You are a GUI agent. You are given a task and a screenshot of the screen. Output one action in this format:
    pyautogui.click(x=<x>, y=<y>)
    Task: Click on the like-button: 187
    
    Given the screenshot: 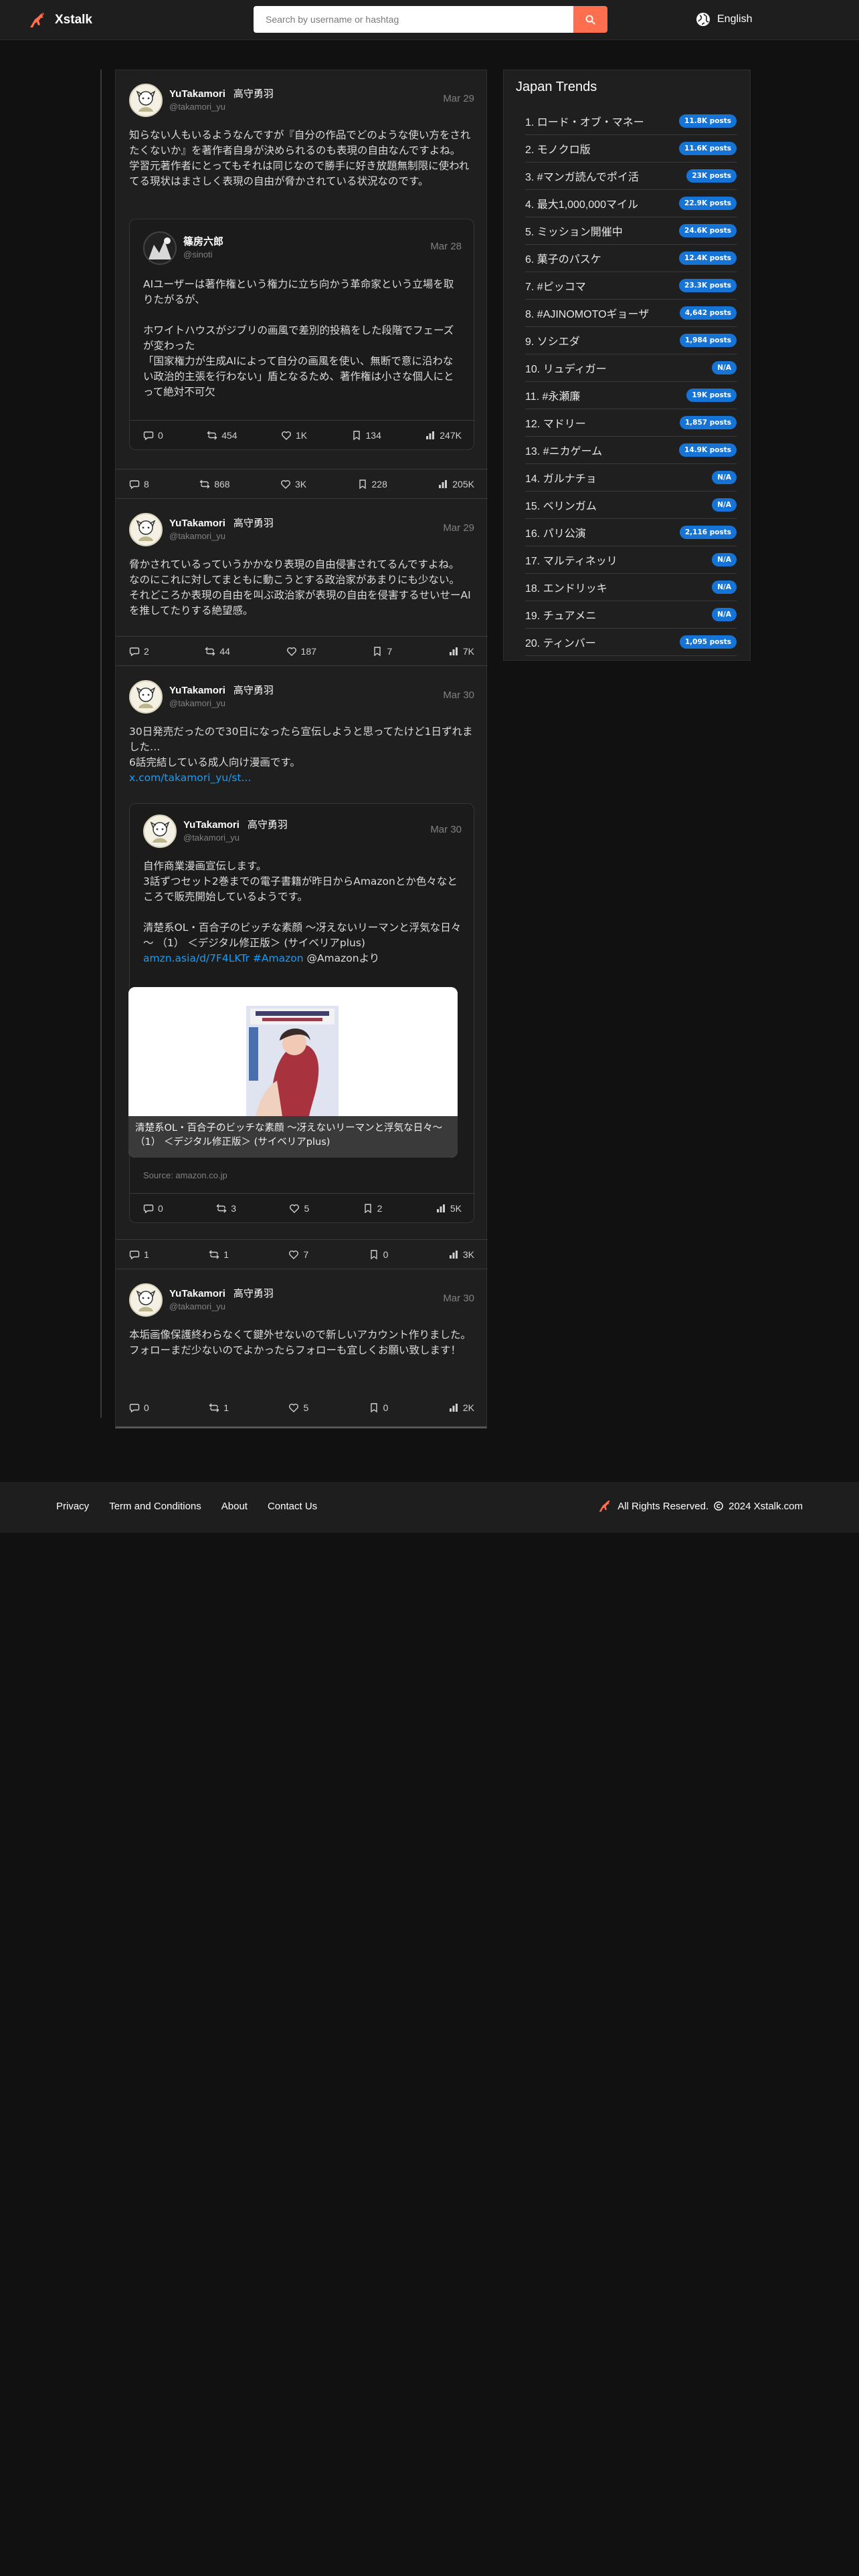 What is the action you would take?
    pyautogui.click(x=301, y=652)
    